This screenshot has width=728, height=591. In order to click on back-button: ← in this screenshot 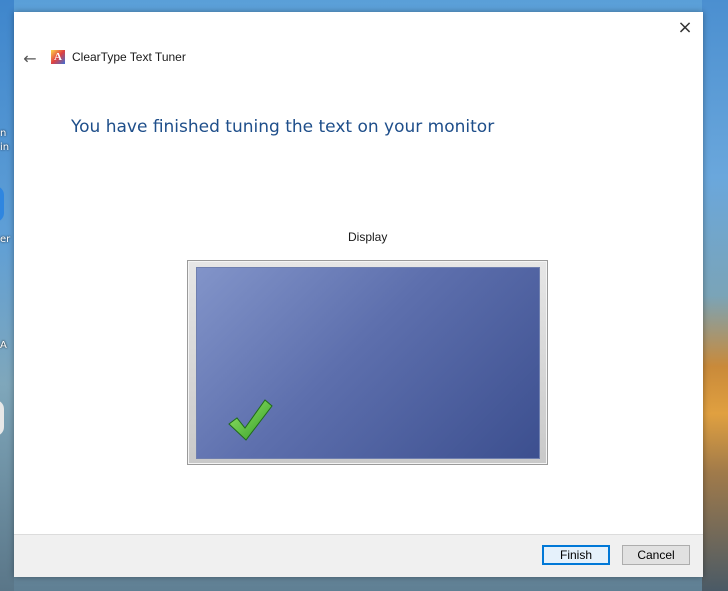, I will do `click(30, 58)`.